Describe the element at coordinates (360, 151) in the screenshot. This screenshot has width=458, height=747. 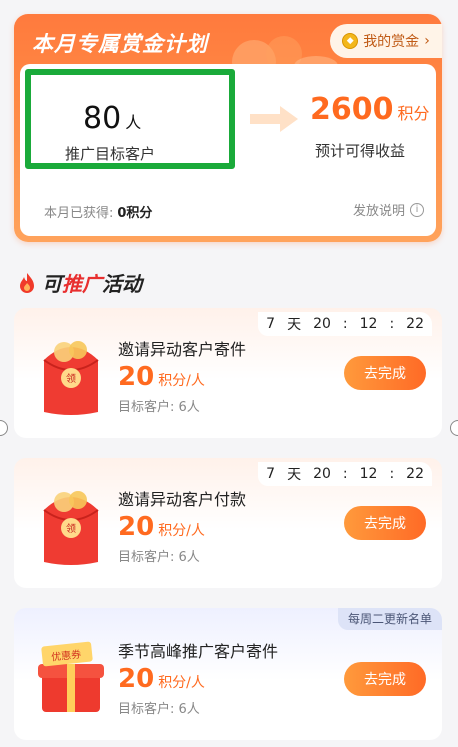
I see `expected-label: 预计可得收益` at that location.